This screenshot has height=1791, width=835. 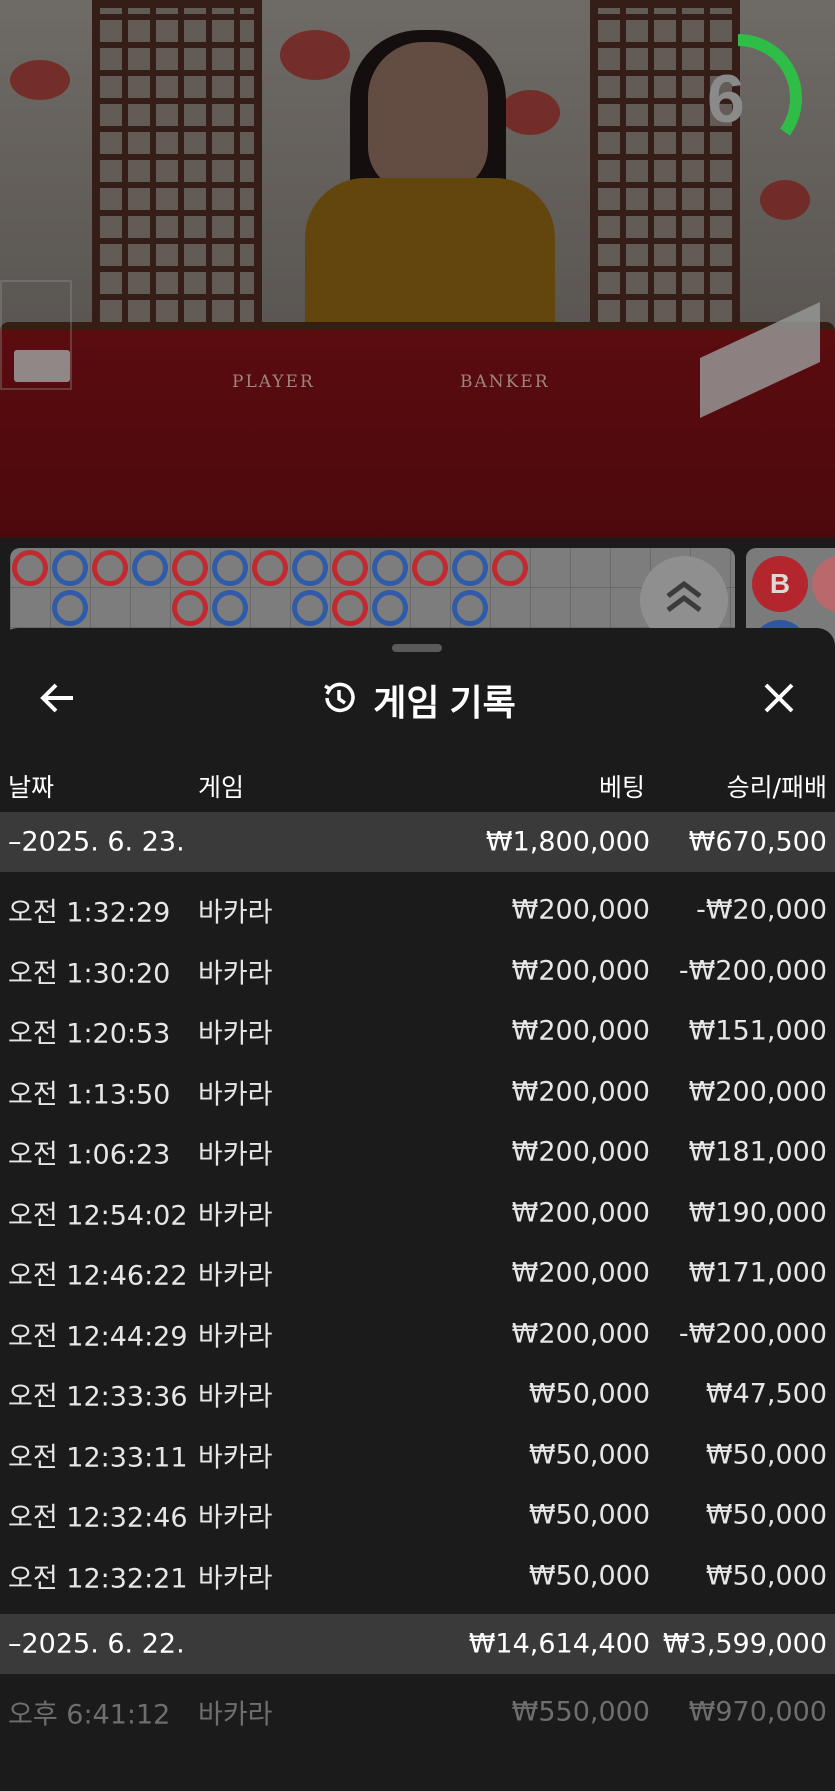 I want to click on row-result: ₩151,000, so click(x=757, y=1031).